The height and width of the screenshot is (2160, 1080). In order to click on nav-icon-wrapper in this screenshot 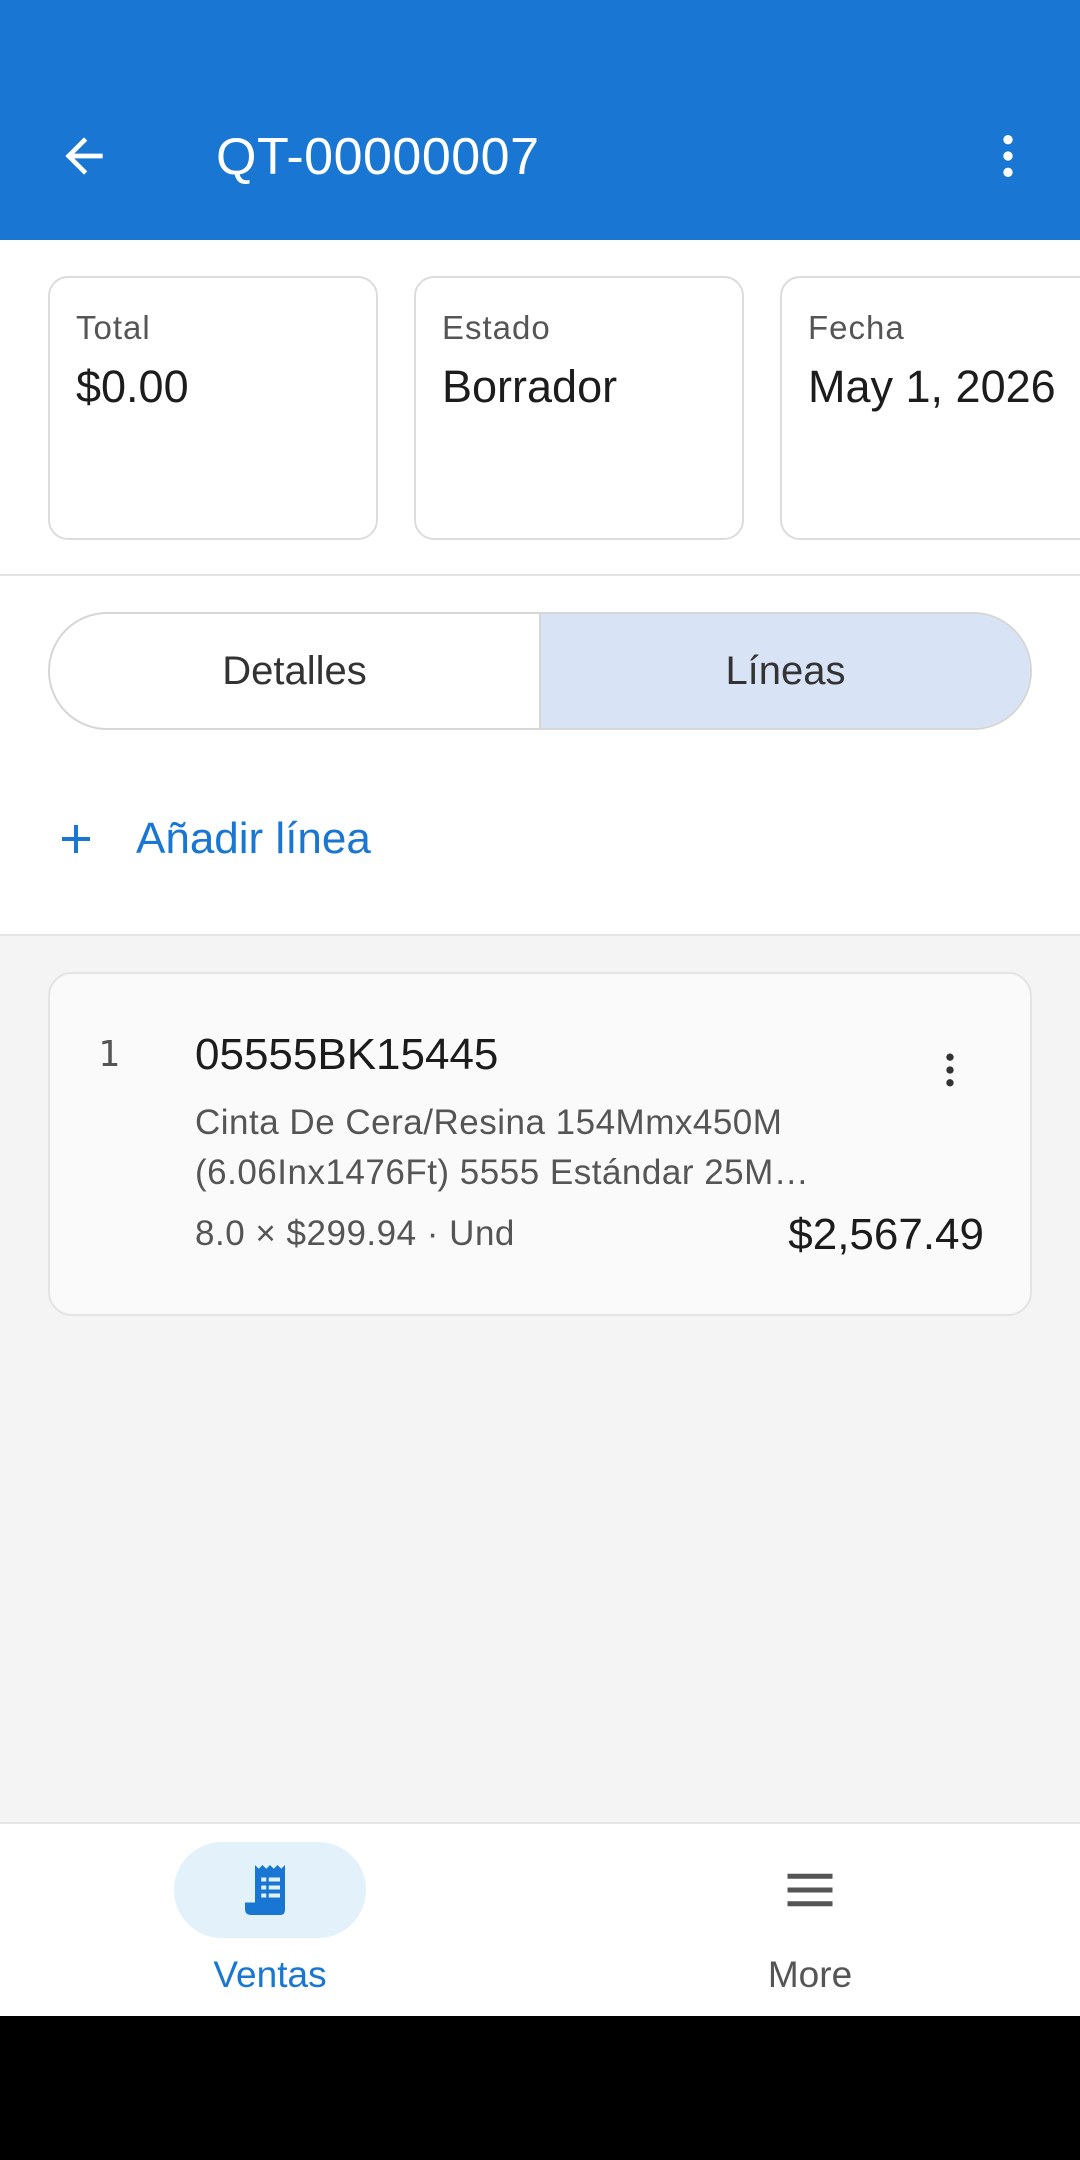, I will do `click(810, 1890)`.